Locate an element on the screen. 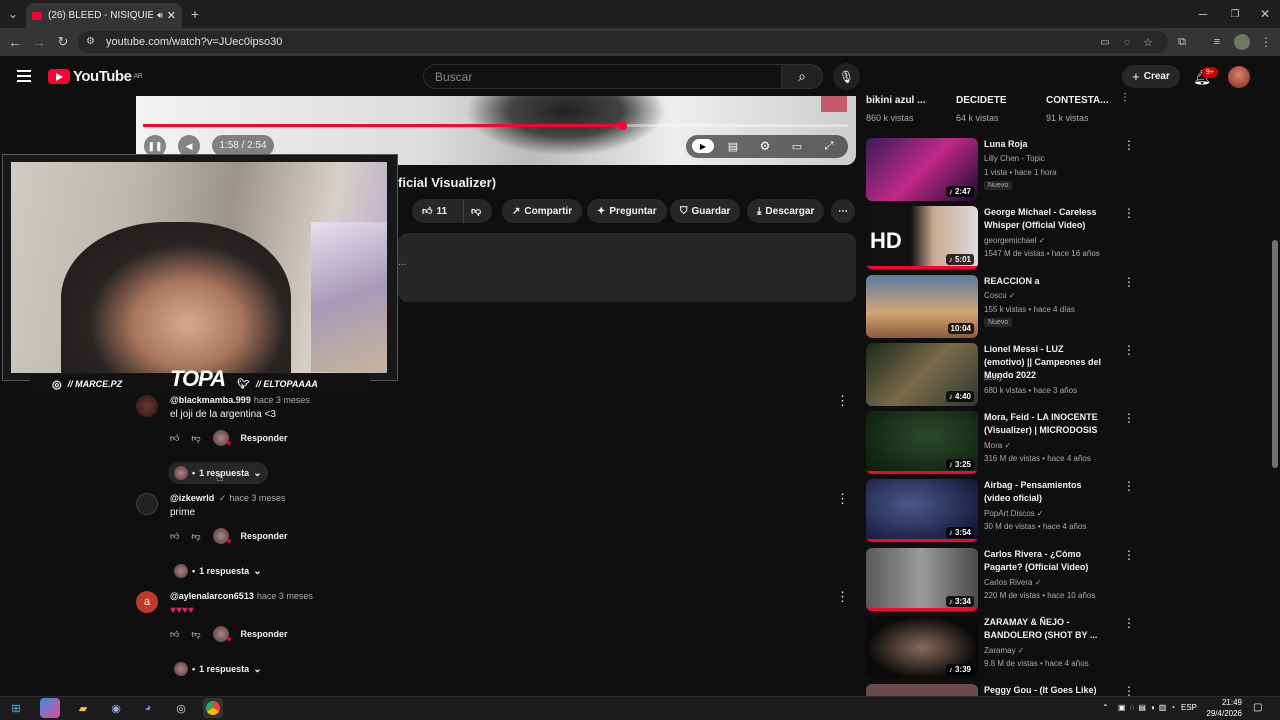  comment-avatar: a is located at coordinates (147, 602).